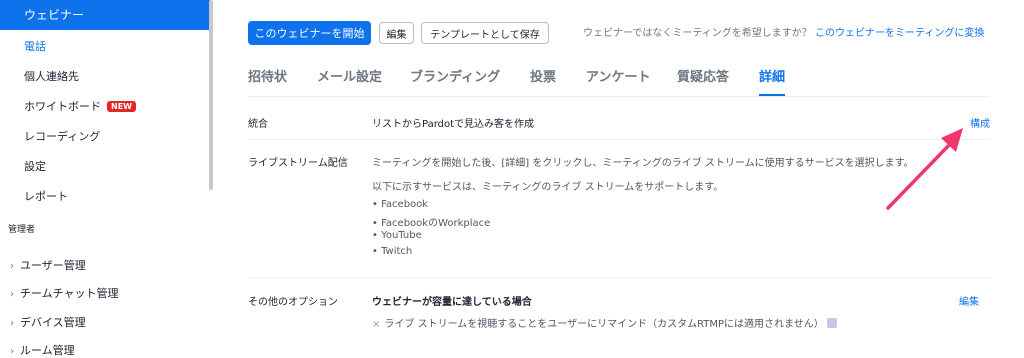  What do you see at coordinates (899, 33) in the screenshot?
I see `convert-to-meeting-link: このウェビナーをミーティングに変換` at bounding box center [899, 33].